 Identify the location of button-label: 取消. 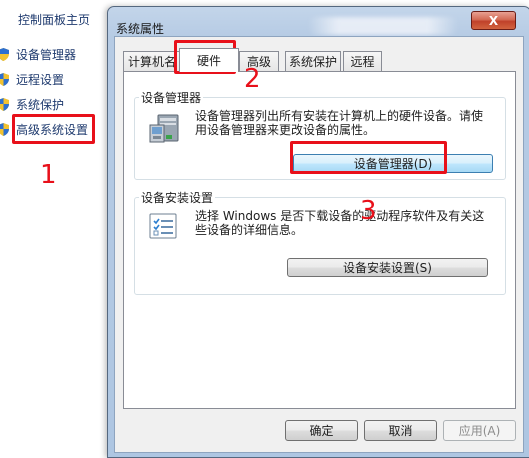
(400, 431).